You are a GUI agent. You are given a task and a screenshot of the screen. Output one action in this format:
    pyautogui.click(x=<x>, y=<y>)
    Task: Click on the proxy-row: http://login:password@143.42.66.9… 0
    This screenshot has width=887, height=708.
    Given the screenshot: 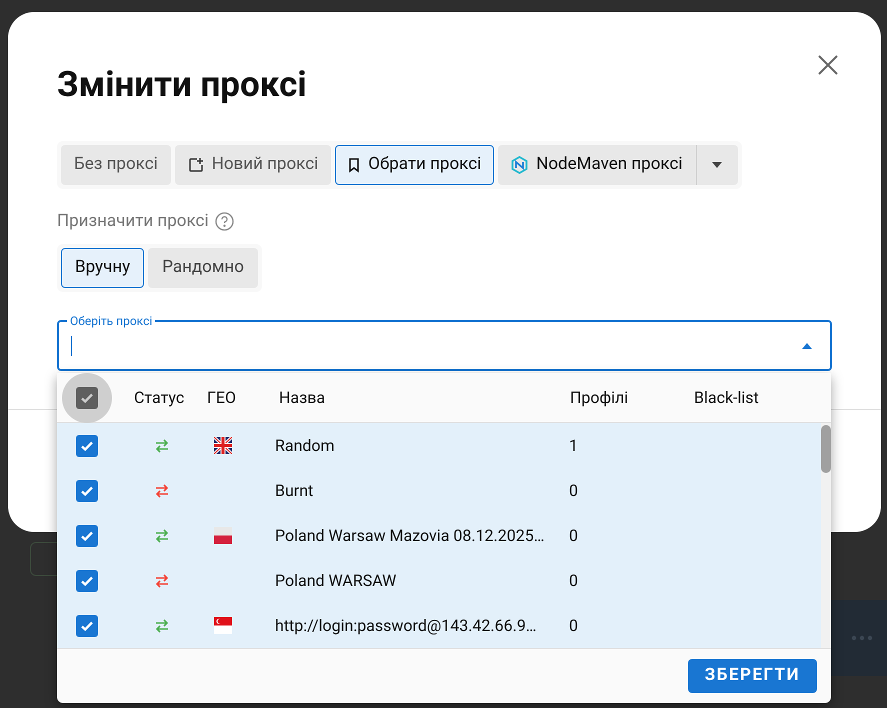 What is the action you would take?
    pyautogui.click(x=439, y=625)
    